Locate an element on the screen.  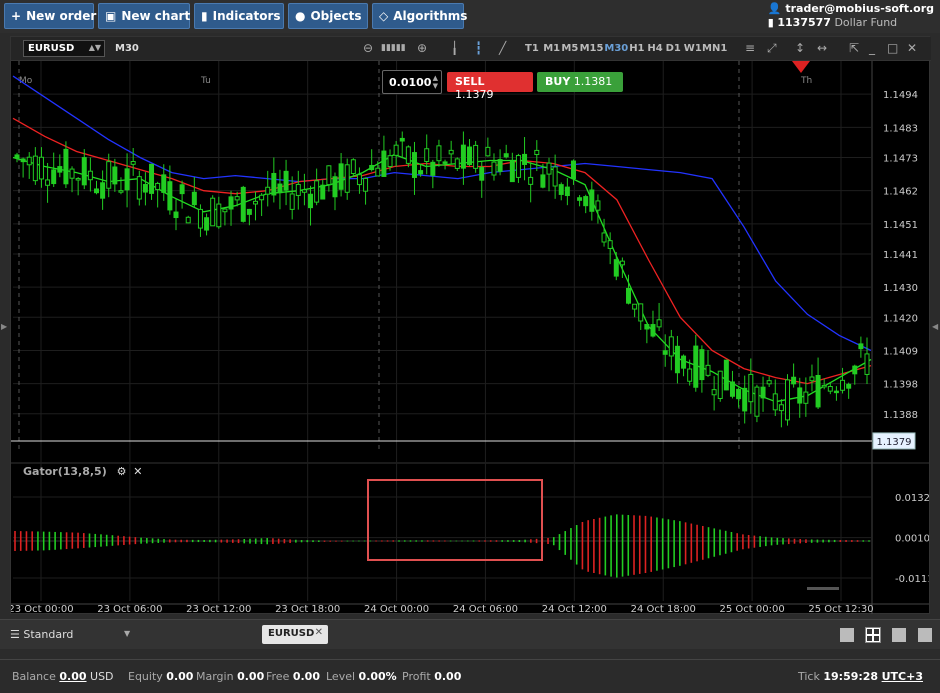
level-status: Level 0.00% is located at coordinates (361, 676).